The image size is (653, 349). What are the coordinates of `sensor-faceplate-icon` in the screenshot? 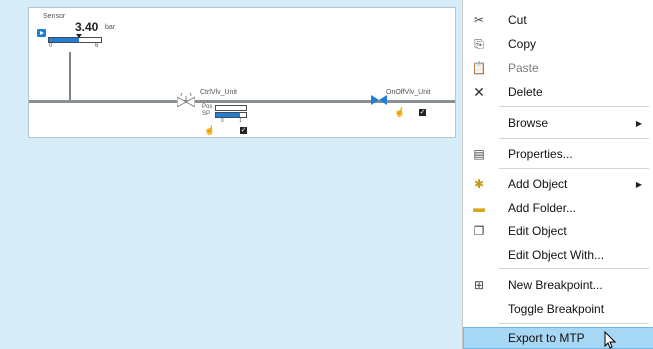 It's located at (41, 33).